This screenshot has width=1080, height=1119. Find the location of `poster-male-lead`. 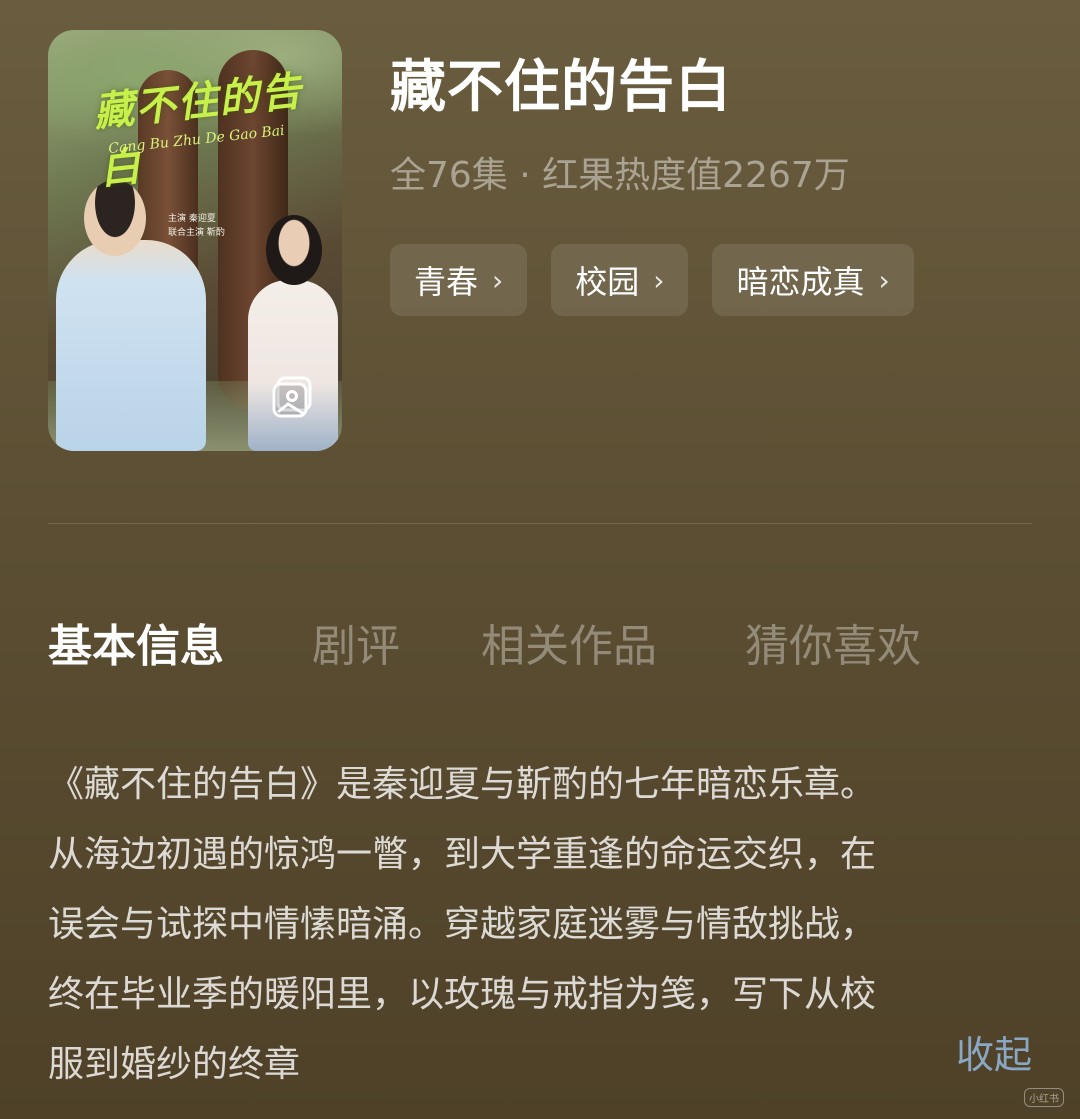

poster-male-lead is located at coordinates (131, 345).